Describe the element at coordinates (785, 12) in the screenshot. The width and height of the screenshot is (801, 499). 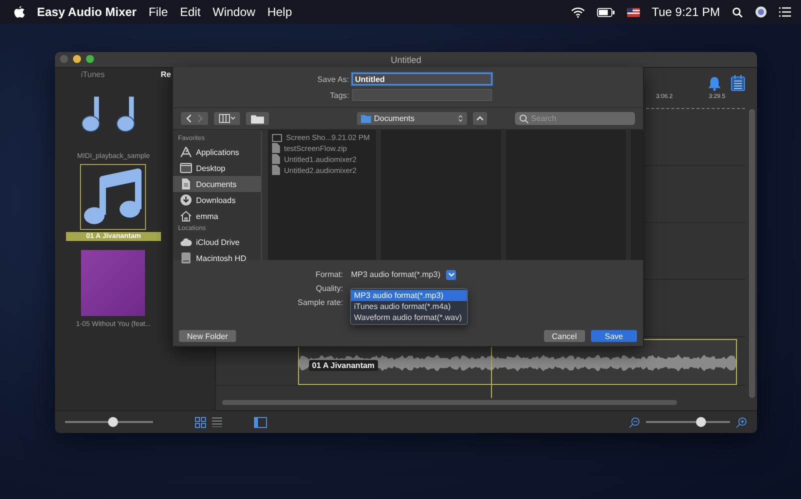
I see `list-icon` at that location.